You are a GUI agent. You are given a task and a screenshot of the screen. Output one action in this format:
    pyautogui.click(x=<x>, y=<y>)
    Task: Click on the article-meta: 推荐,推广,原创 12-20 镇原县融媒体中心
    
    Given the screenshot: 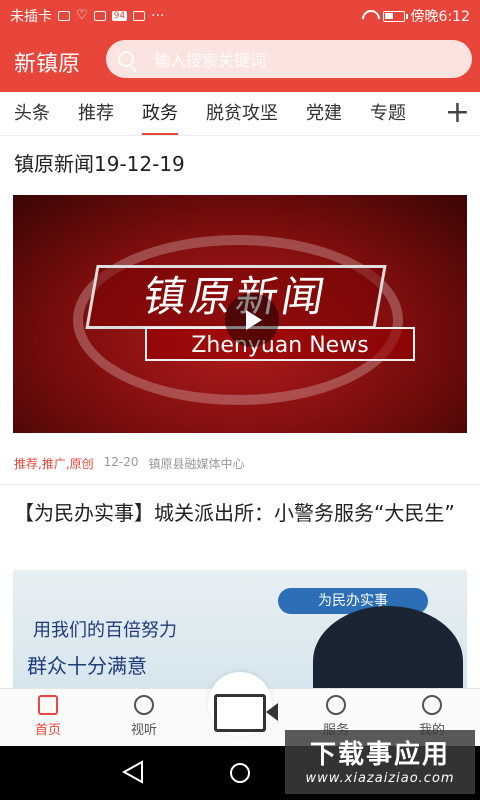 What is the action you would take?
    pyautogui.click(x=129, y=463)
    